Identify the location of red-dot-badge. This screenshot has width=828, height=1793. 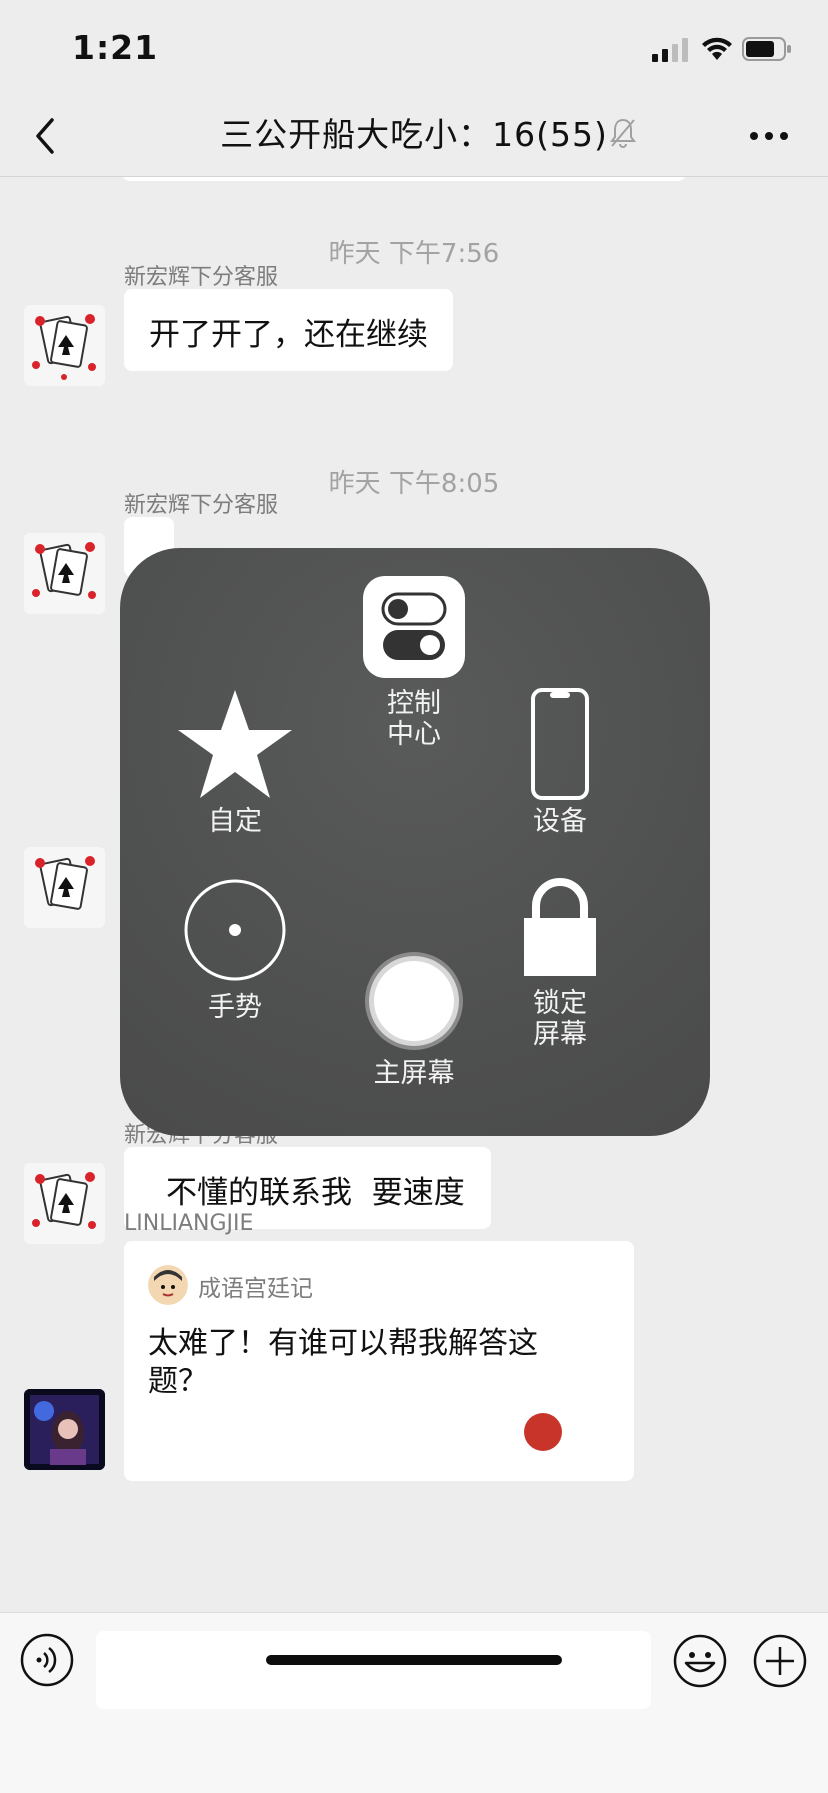
(543, 1432).